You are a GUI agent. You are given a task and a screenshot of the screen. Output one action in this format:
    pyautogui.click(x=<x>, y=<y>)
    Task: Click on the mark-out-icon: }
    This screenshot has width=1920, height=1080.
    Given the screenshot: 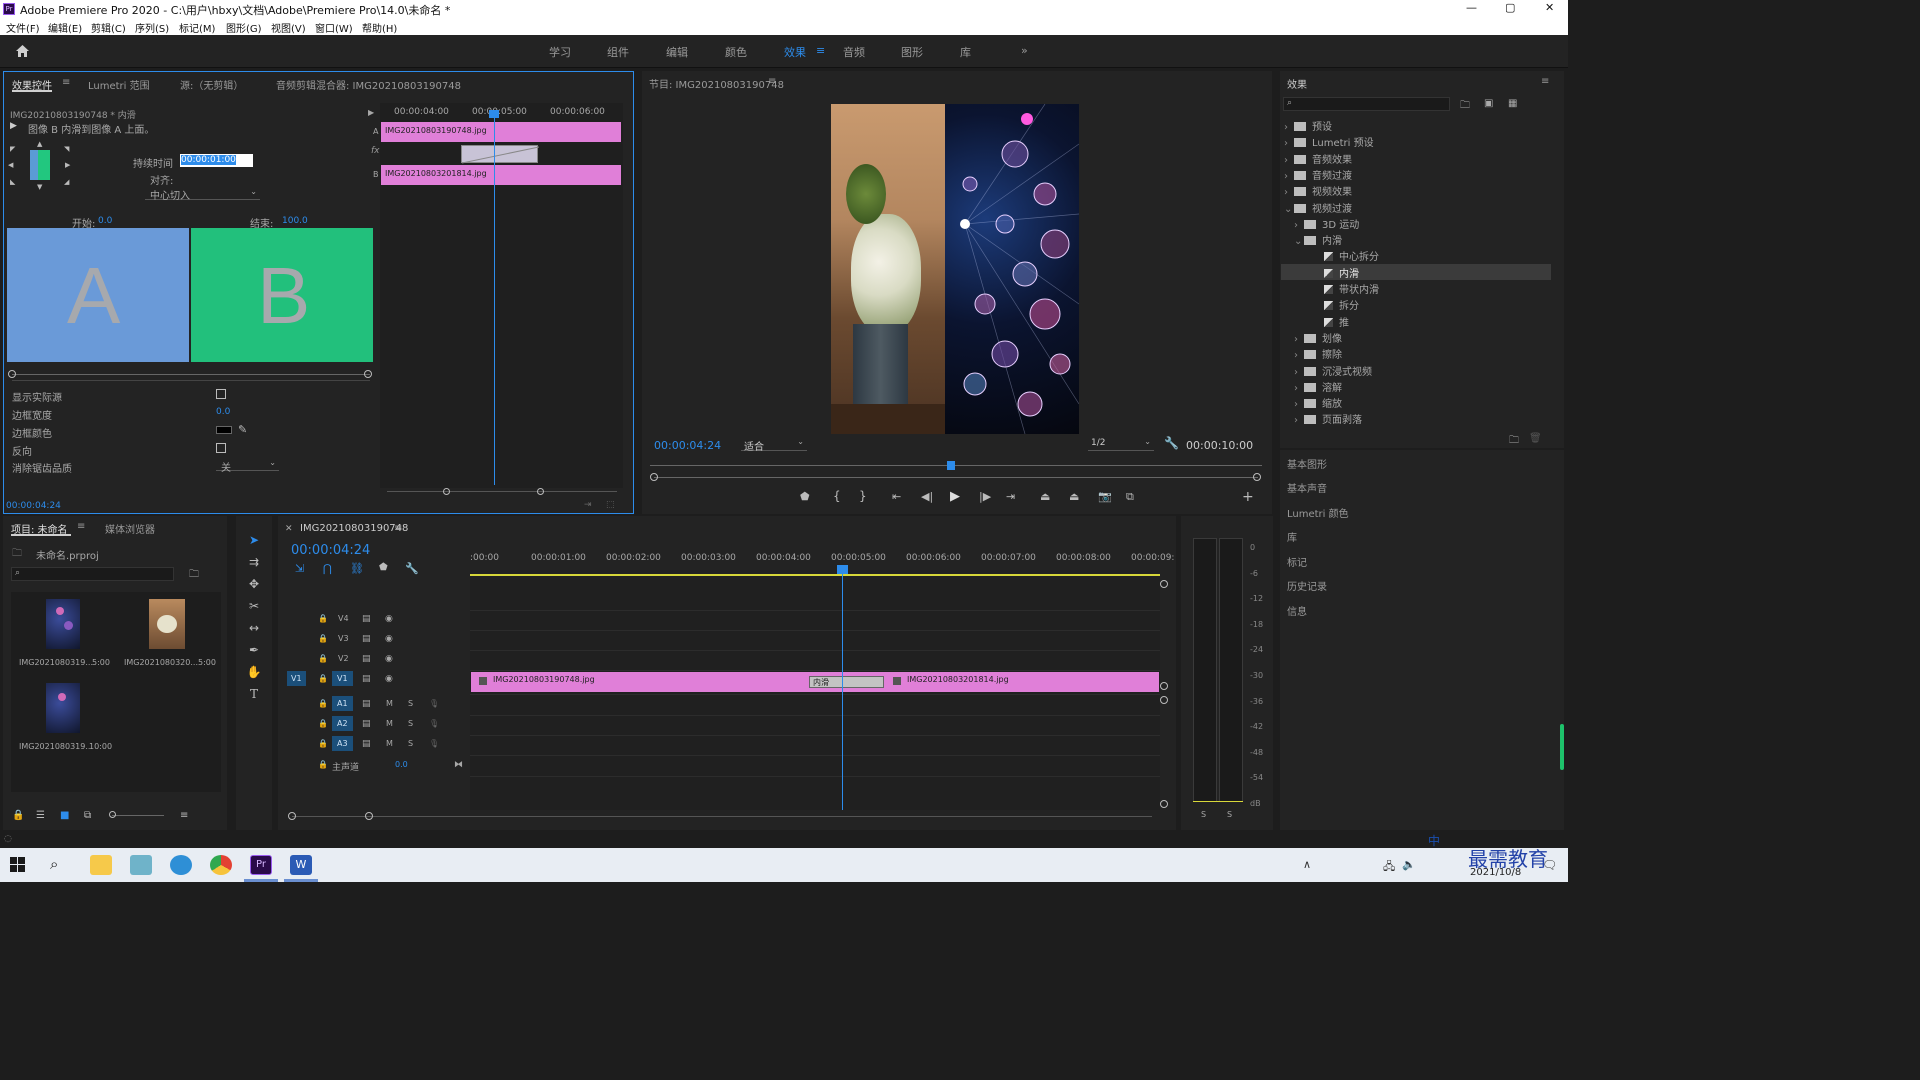 What is the action you would take?
    pyautogui.click(x=863, y=496)
    